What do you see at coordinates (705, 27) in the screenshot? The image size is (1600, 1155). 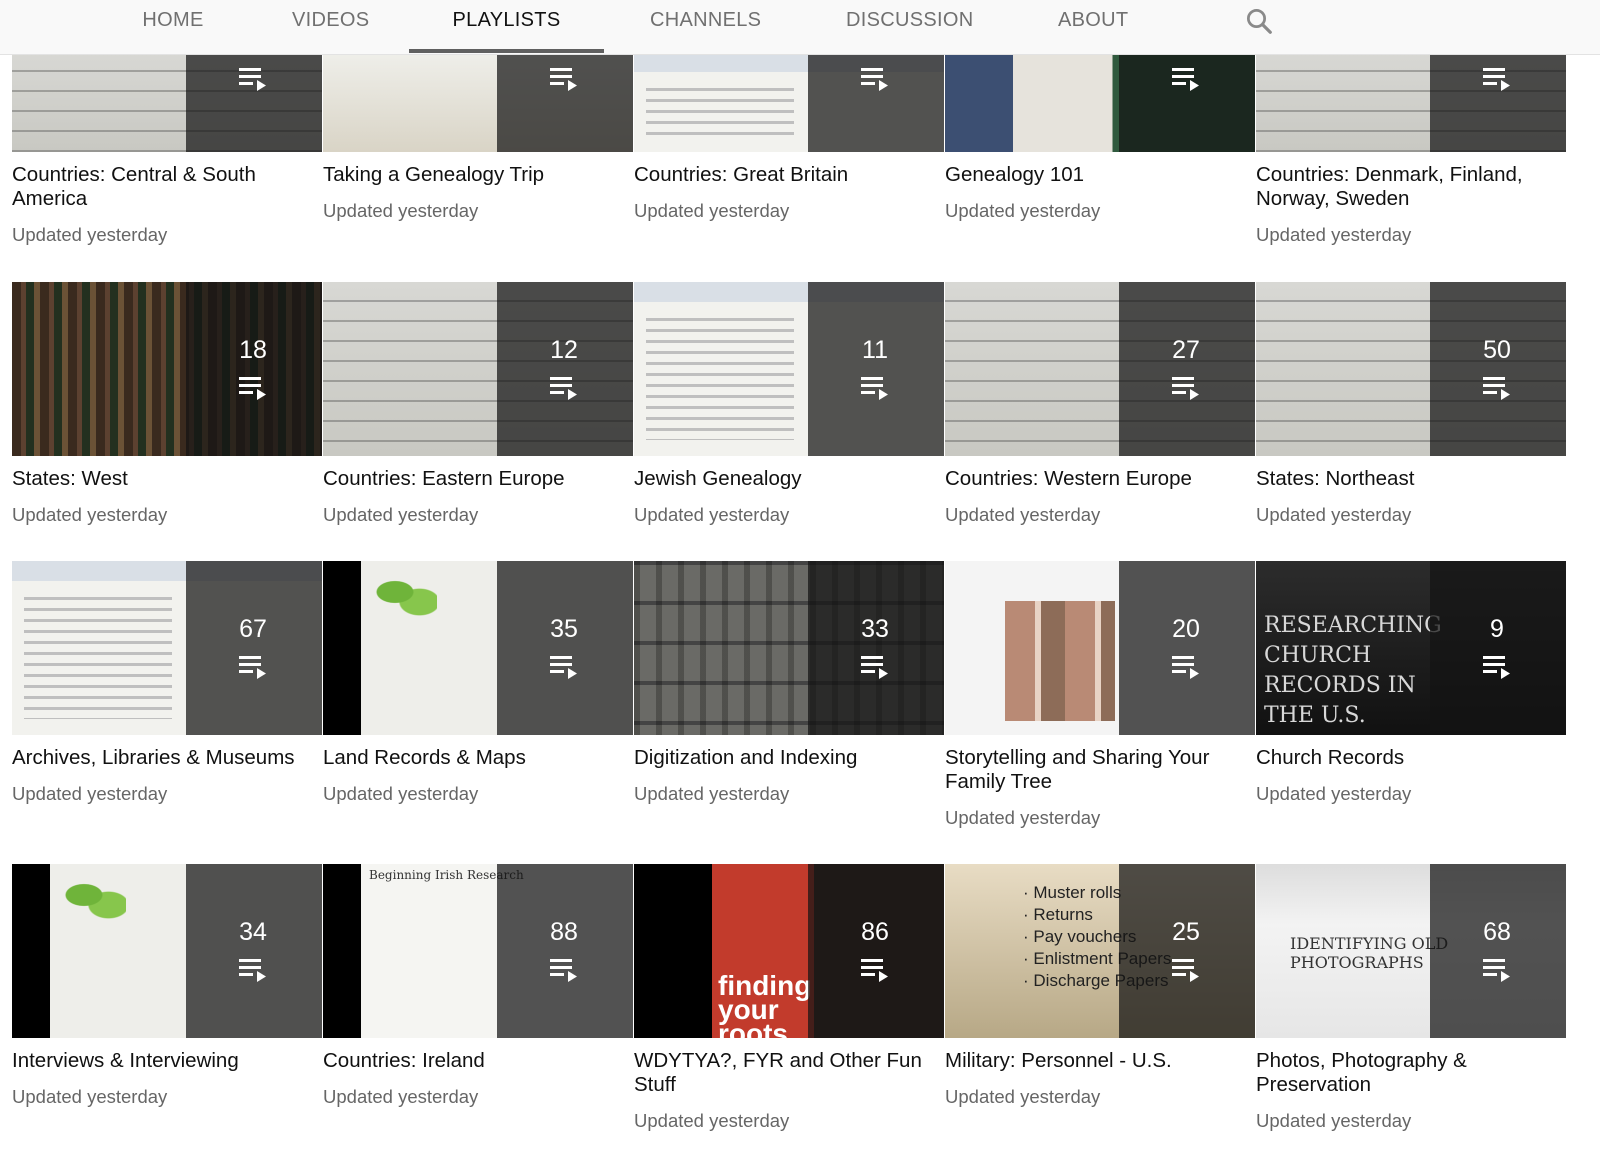 I see `tab-channels: CHANNELS` at bounding box center [705, 27].